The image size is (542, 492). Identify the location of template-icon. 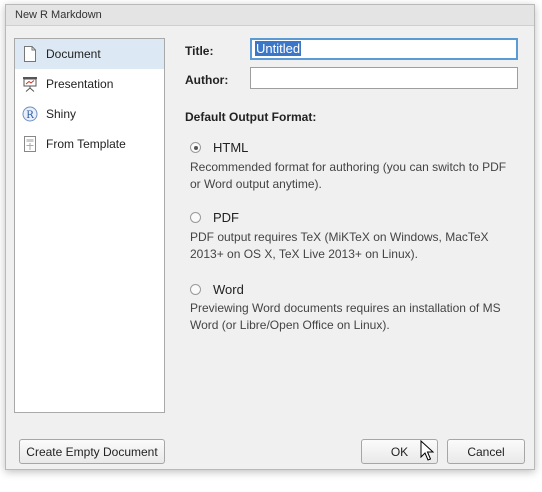
(30, 144).